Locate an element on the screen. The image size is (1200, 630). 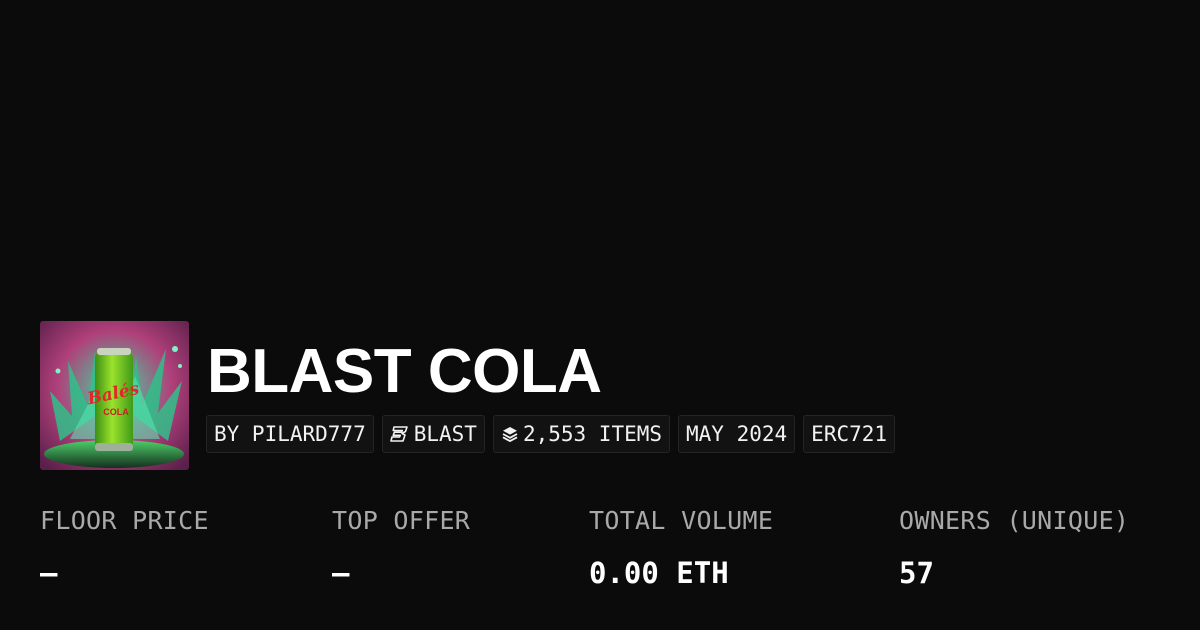
date-badge: MAY 2024 is located at coordinates (737, 434).